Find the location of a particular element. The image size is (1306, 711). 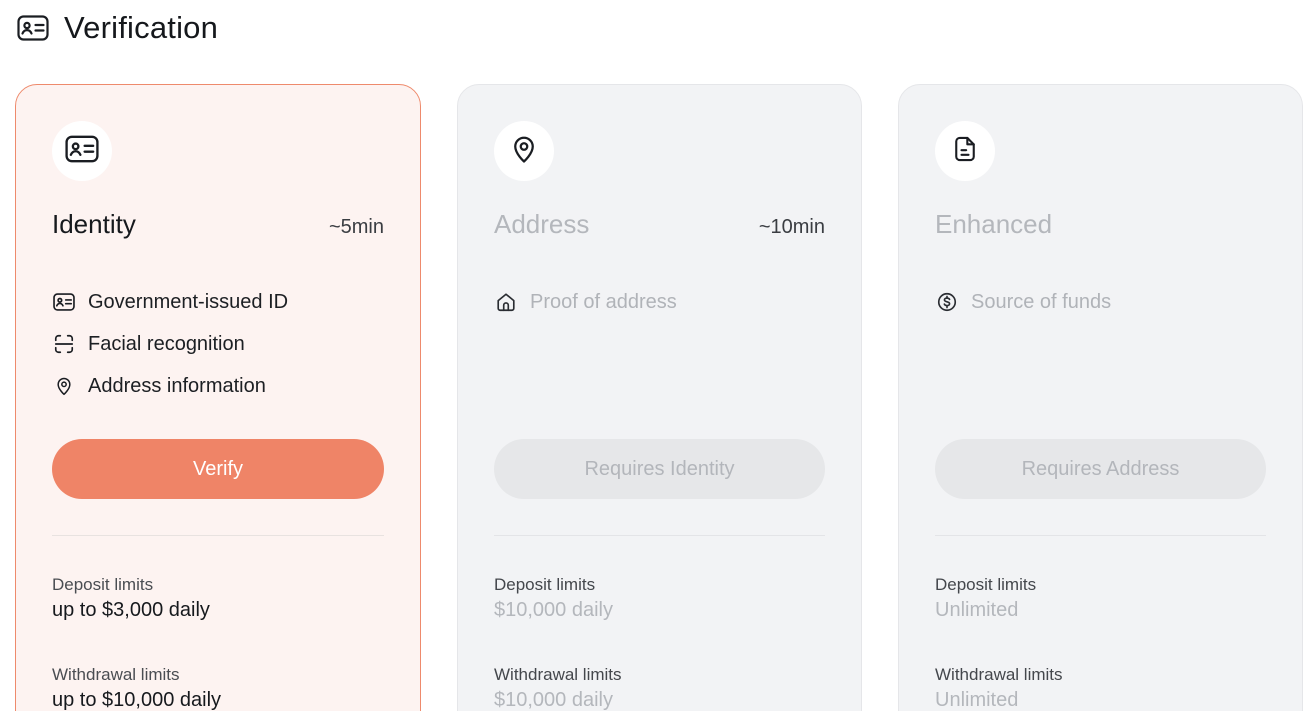

verify-button: Verify is located at coordinates (218, 469).